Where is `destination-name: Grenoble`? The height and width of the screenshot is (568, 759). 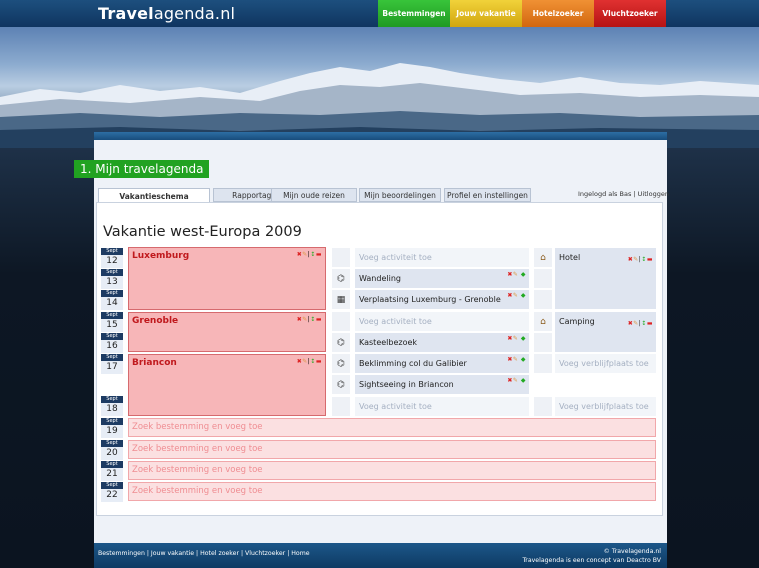 destination-name: Grenoble is located at coordinates (155, 321).